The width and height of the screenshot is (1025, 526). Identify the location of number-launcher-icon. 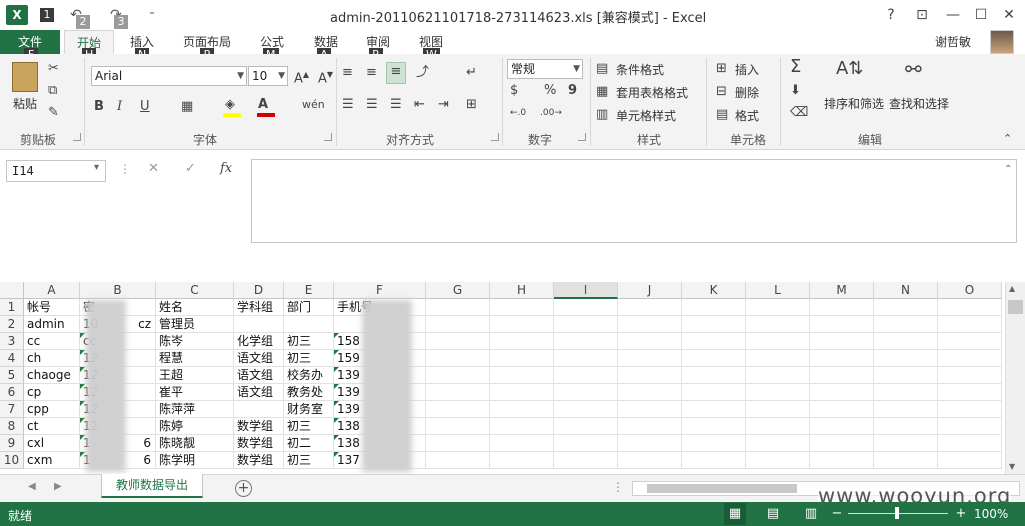
(582, 137).